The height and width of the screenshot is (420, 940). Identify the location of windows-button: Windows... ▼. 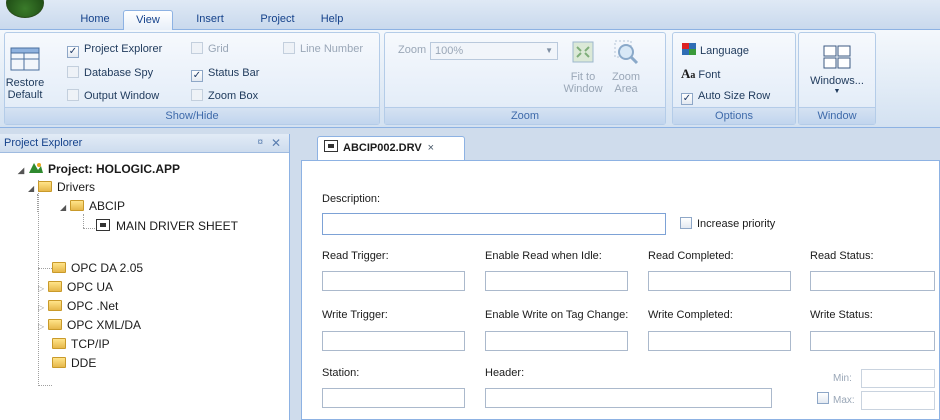
(837, 70).